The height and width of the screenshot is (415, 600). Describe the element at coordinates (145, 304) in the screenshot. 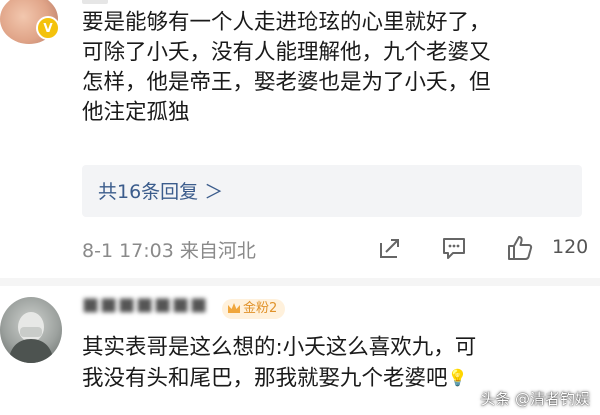

I see `username-blurred: ■■■■■■■` at that location.